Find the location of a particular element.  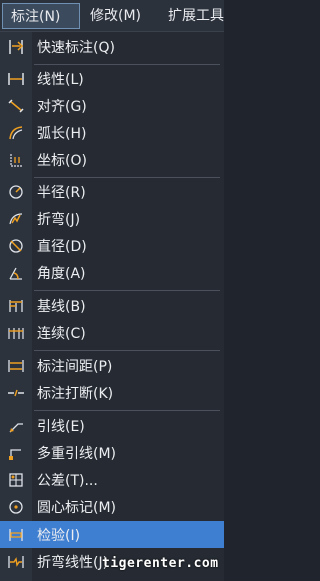

menu-extension-tools: 扩展工具 is located at coordinates (196, 16).